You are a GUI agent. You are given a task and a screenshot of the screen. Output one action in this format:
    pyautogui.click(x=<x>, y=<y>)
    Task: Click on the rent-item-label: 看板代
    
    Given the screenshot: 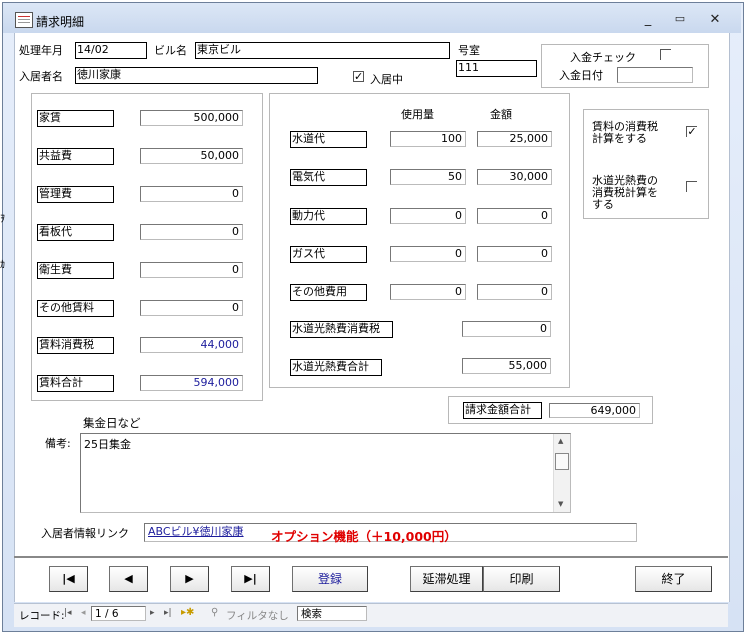 What is the action you would take?
    pyautogui.click(x=75, y=232)
    